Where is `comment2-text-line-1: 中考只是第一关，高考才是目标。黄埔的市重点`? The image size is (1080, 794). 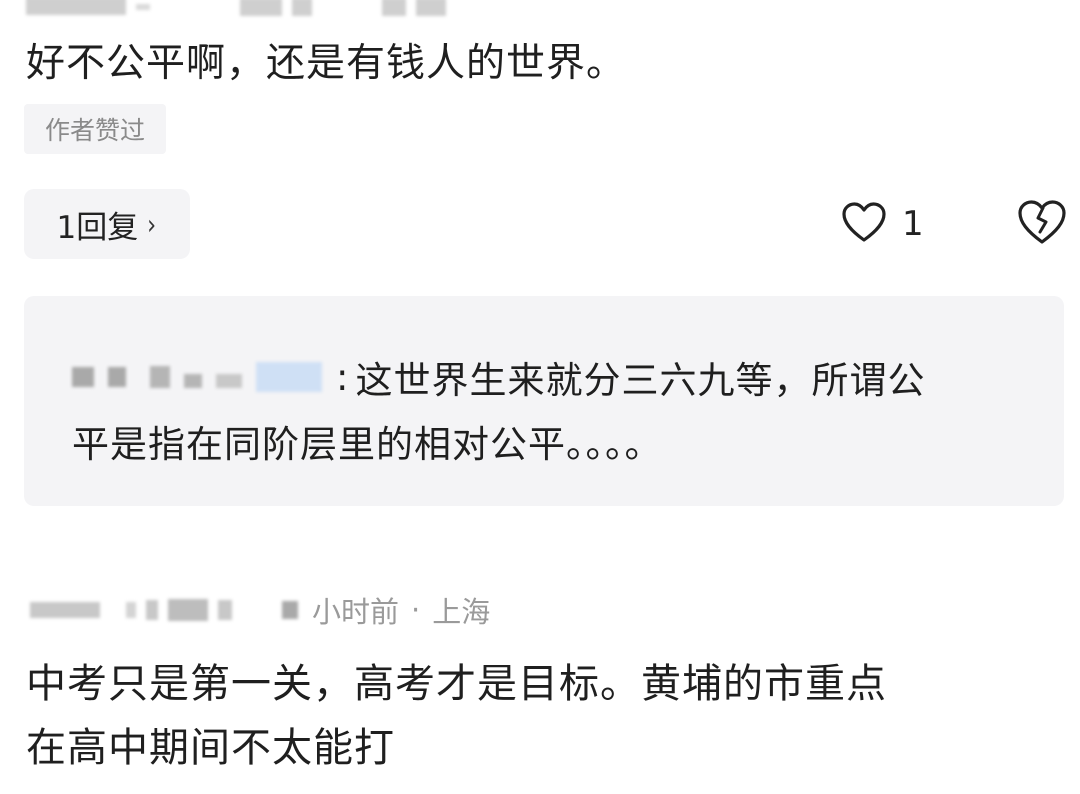 comment2-text-line-1: 中考只是第一关，高考才是目标。黄埔的市重点 is located at coordinates (456, 684).